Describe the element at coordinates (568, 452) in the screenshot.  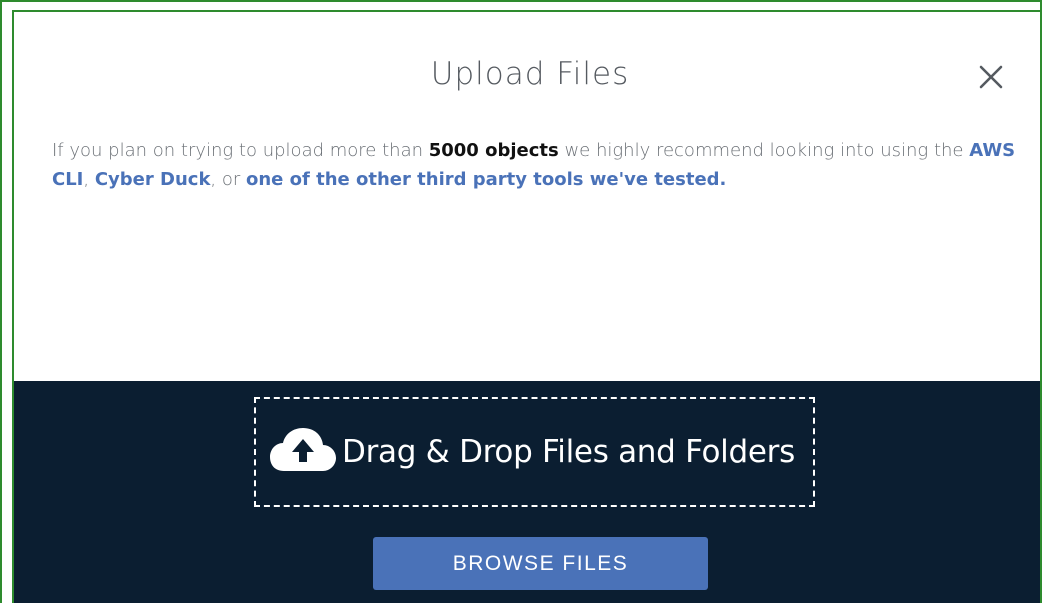
I see `dropzone-label: Drag & Drop Files and Folders` at that location.